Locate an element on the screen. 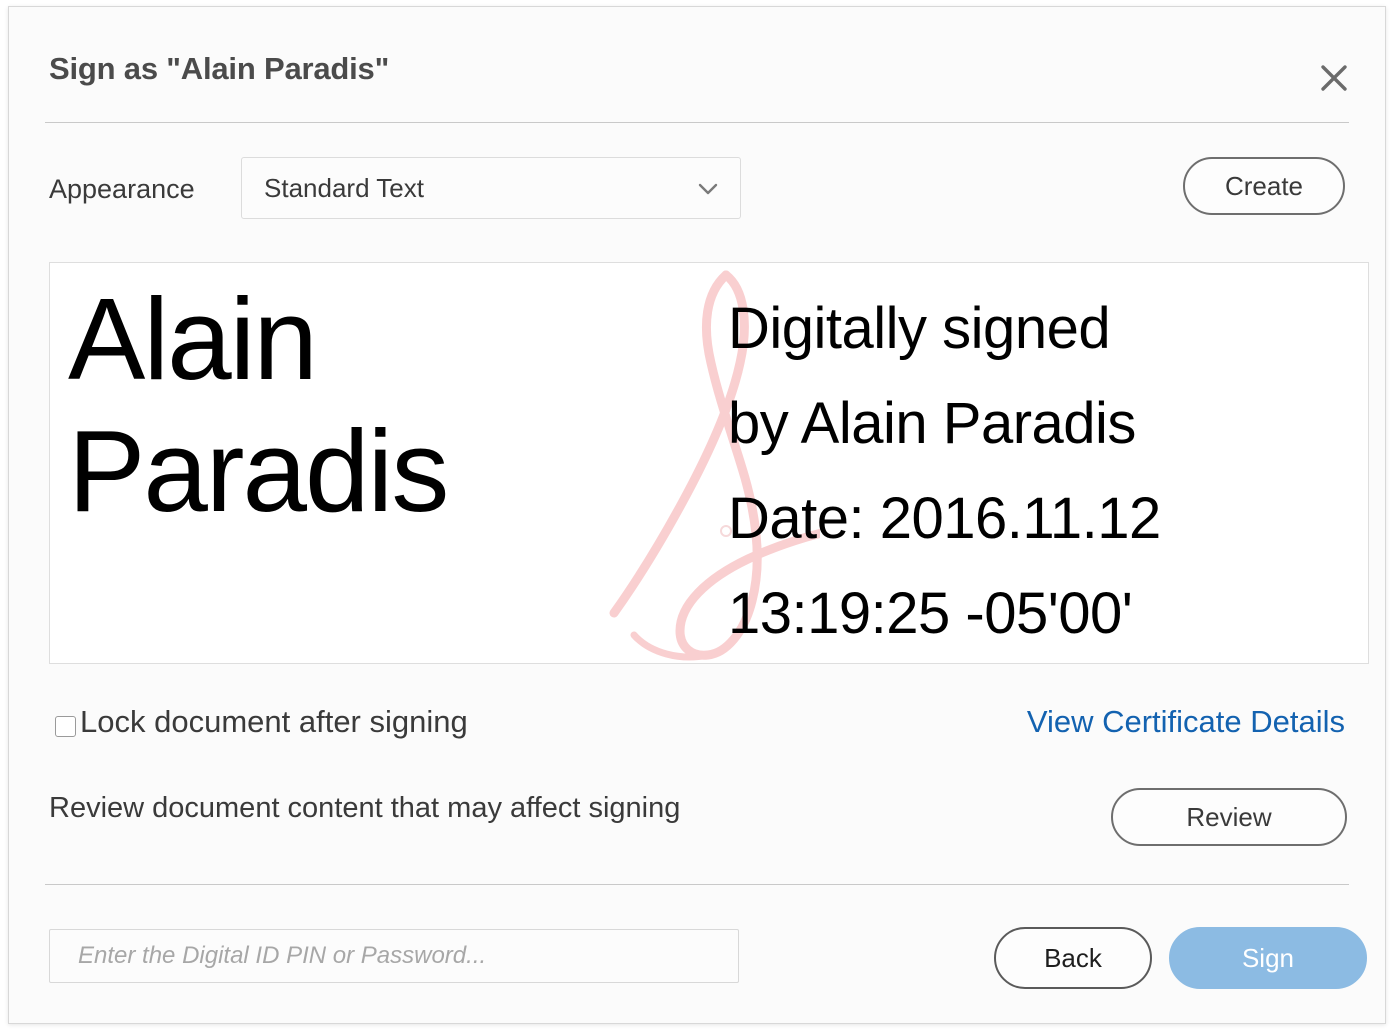  signature-name: Alain Paradis is located at coordinates (373, 405).